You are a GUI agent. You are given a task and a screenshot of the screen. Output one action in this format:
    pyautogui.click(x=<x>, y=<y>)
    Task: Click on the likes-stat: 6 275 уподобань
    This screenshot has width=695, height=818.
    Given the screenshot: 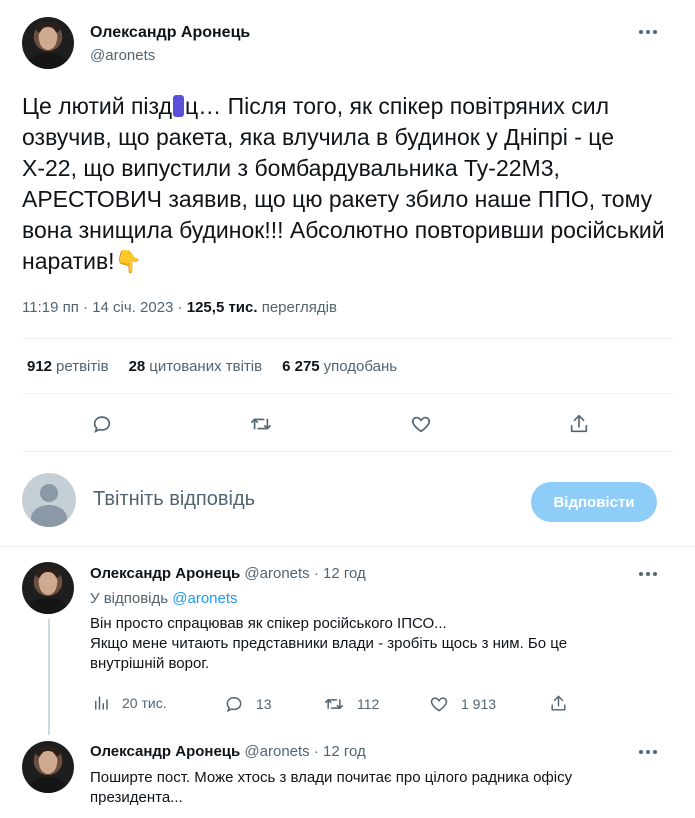 What is the action you would take?
    pyautogui.click(x=339, y=366)
    